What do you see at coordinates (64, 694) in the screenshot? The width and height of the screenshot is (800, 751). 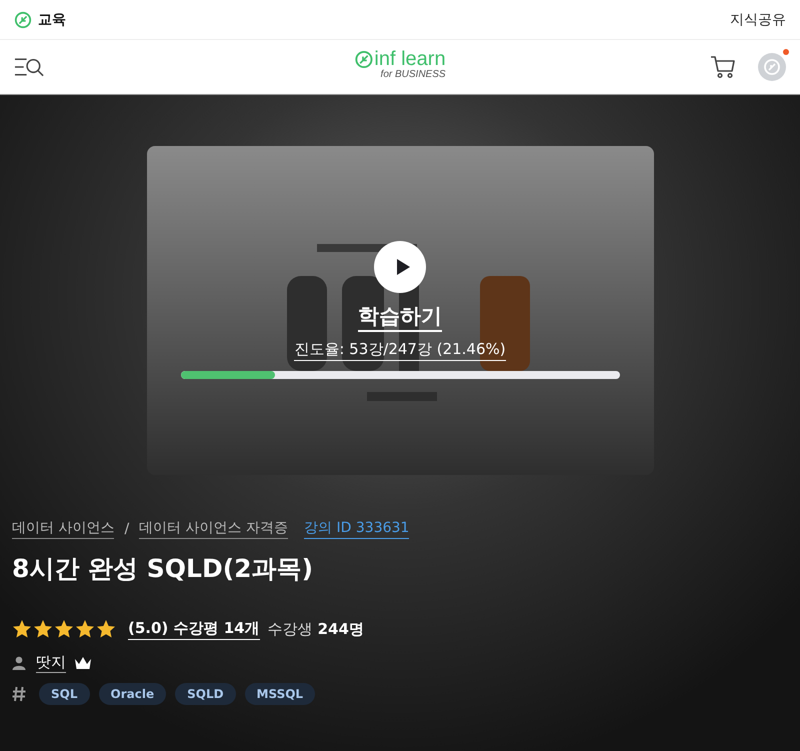 I see `tag: SQL` at bounding box center [64, 694].